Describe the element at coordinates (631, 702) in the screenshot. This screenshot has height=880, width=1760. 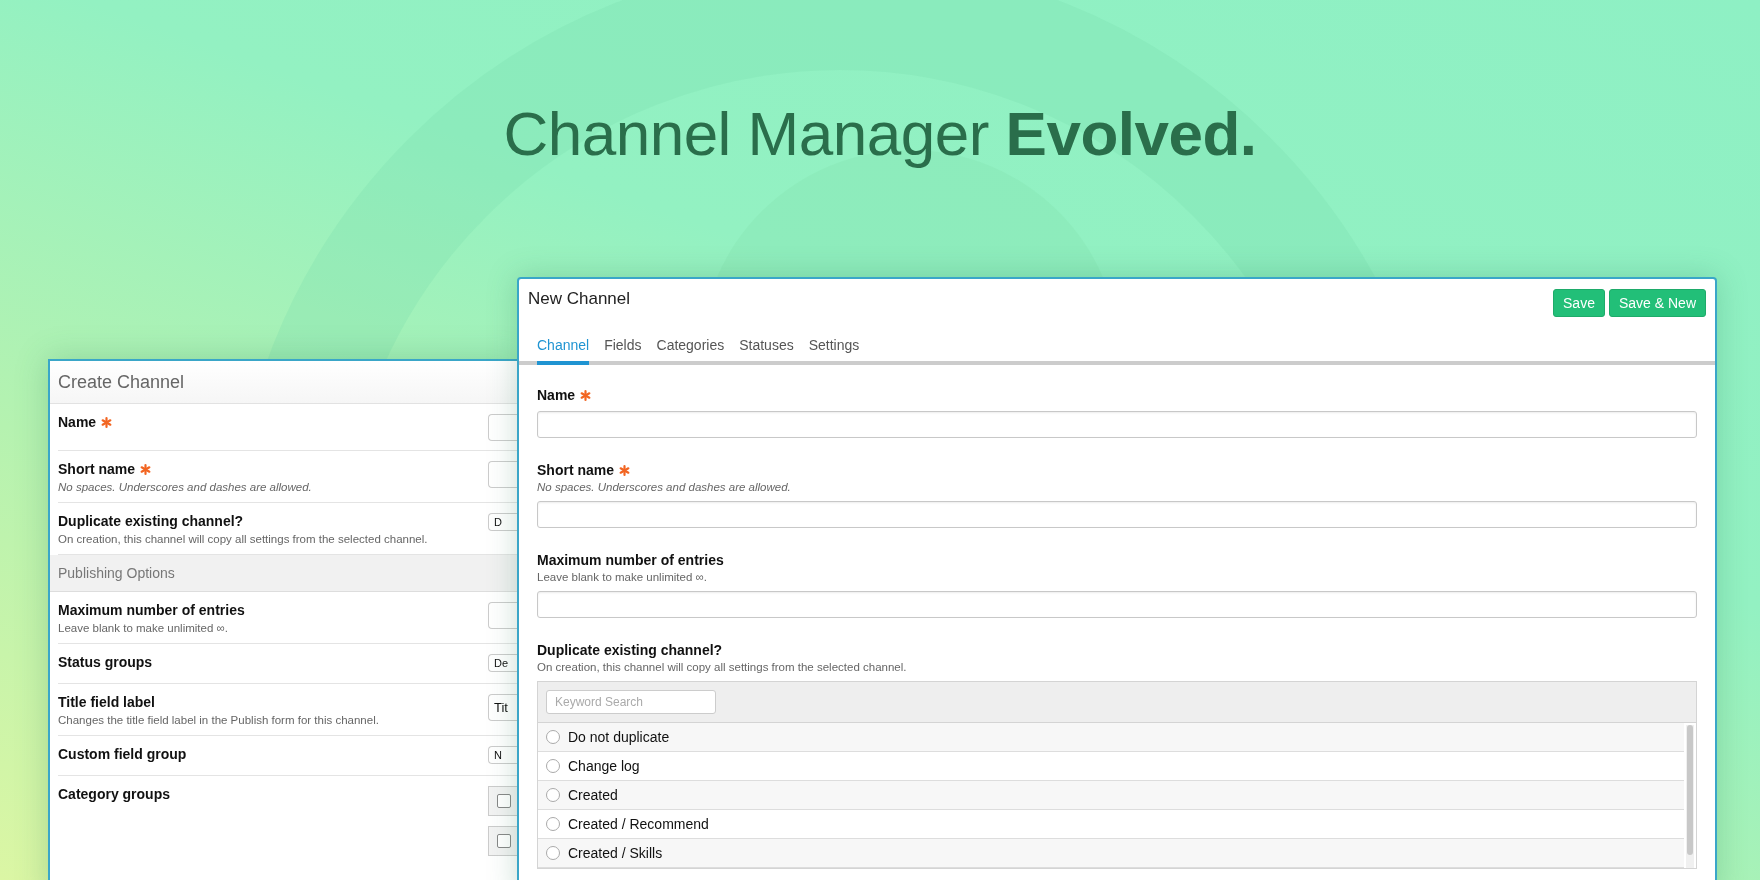
I see `search-field: Keyword Search` at that location.